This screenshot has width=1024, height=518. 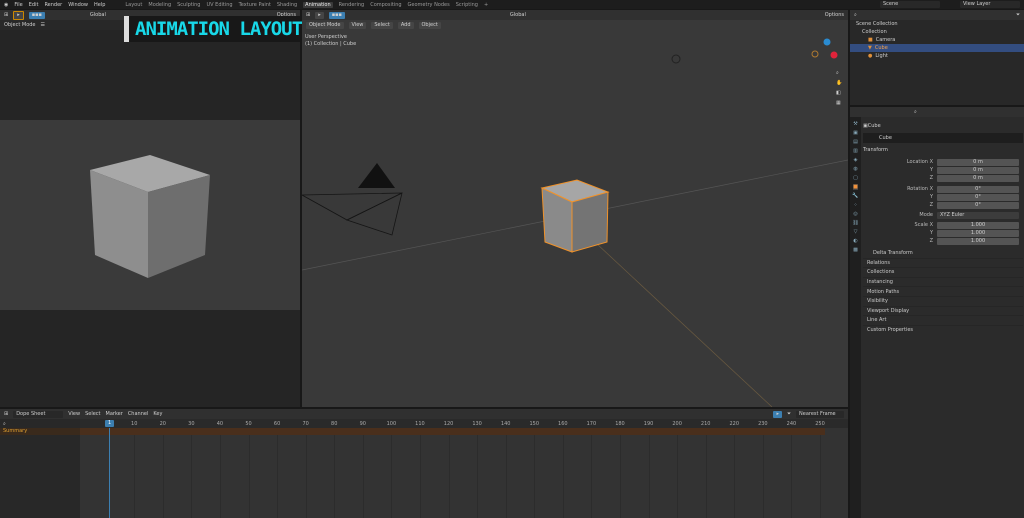 I want to click on tab-geometry-nodes: Geometry Nodes, so click(x=429, y=5).